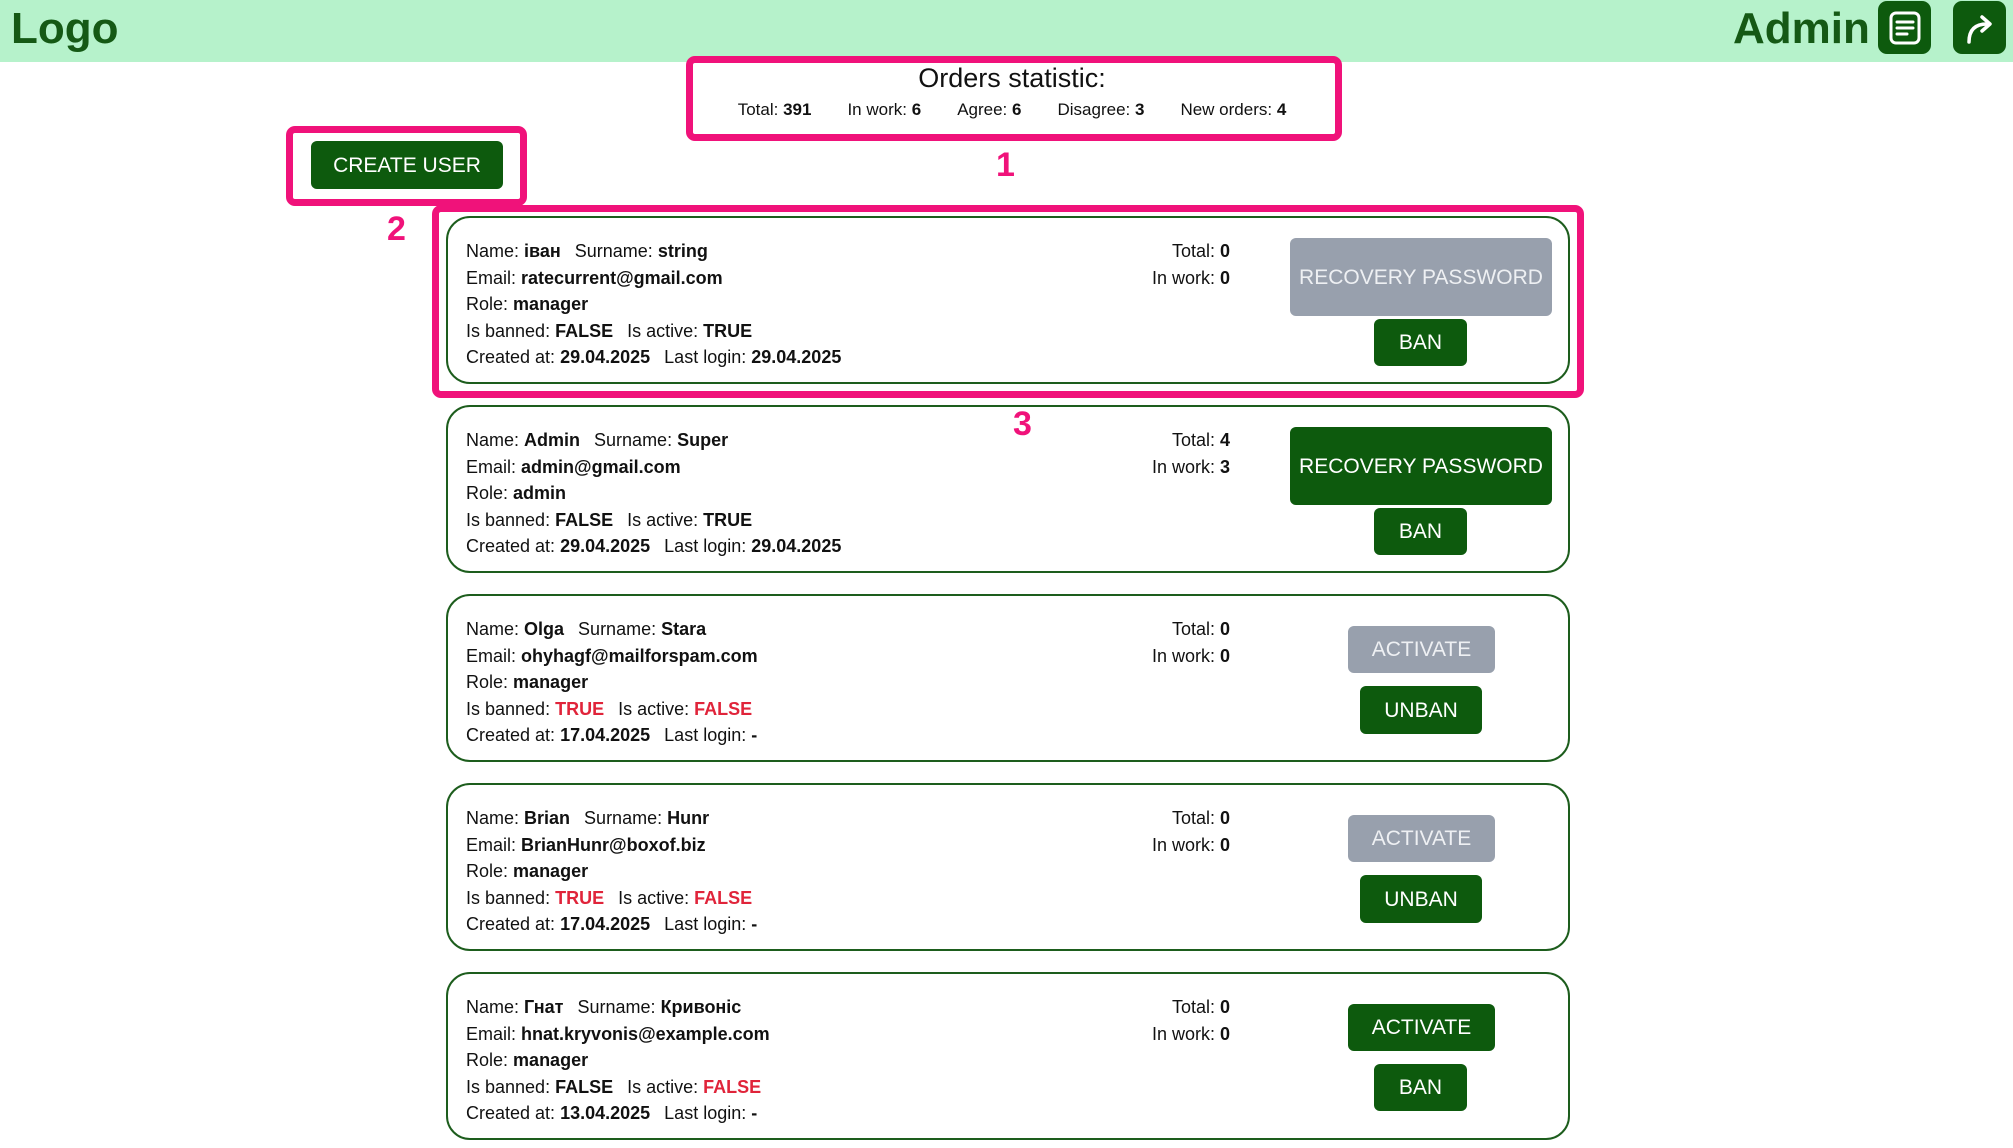 This screenshot has height=1148, width=2013. Describe the element at coordinates (774, 109) in the screenshot. I see `stat-total: Total: 391` at that location.